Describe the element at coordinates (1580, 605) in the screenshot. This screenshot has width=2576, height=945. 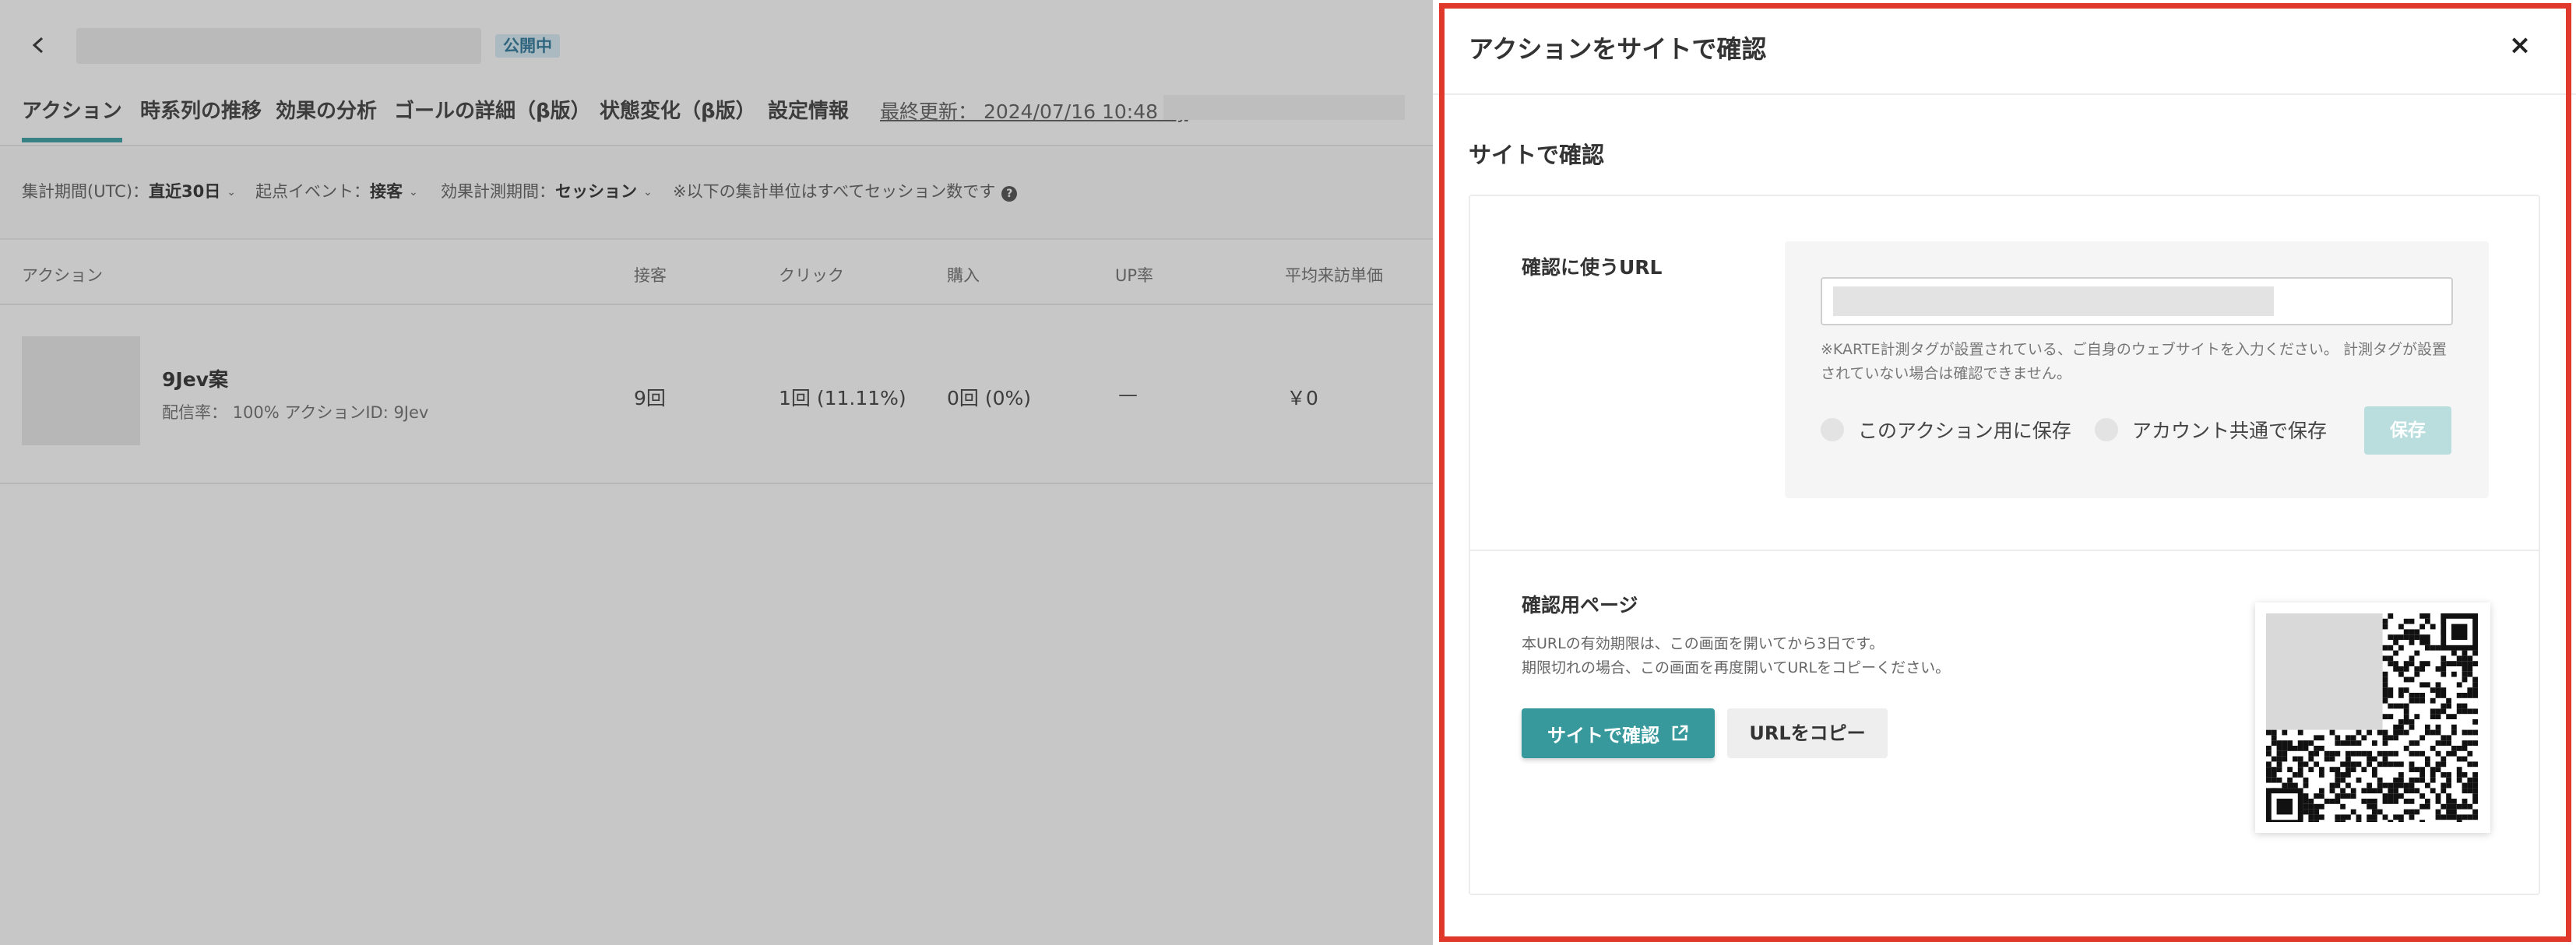
I see `confirm-page-label: 確認用ページ` at that location.